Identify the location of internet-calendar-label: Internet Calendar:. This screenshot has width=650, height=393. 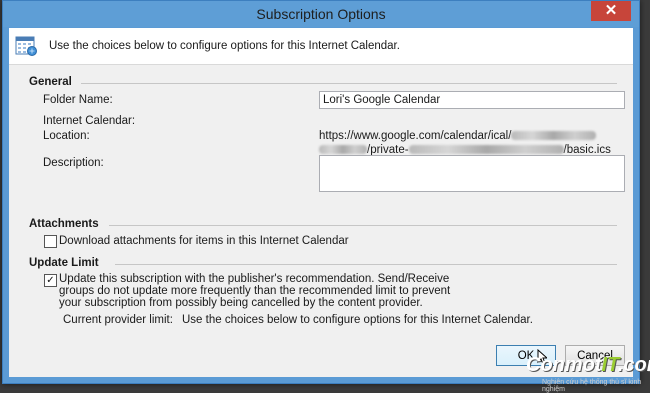
(89, 121).